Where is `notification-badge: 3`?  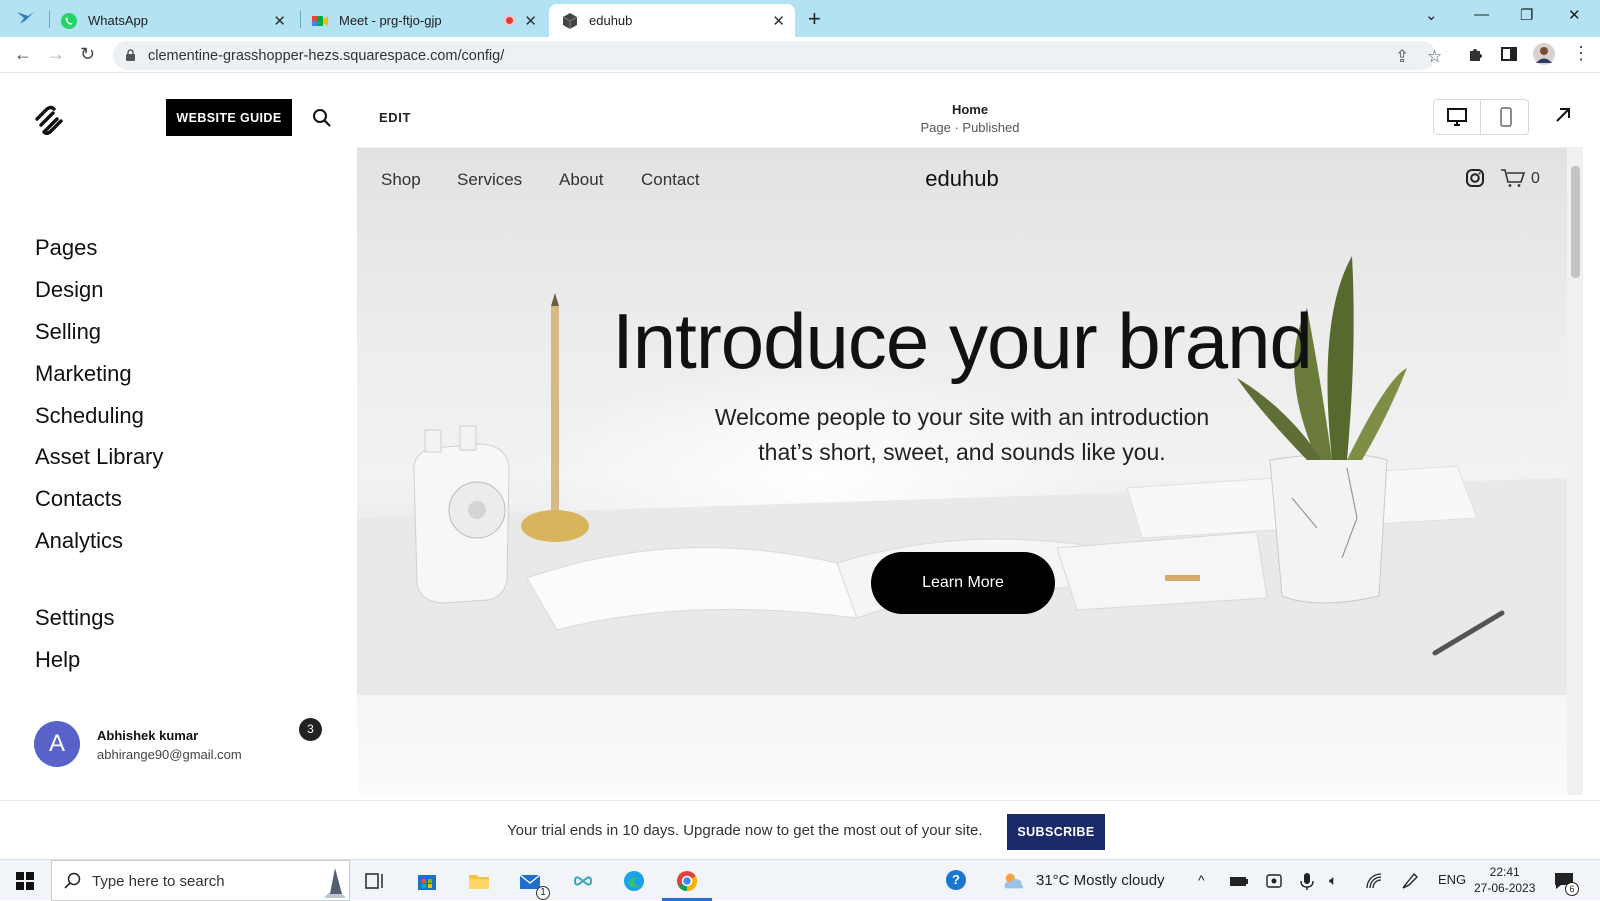 notification-badge: 3 is located at coordinates (310, 729).